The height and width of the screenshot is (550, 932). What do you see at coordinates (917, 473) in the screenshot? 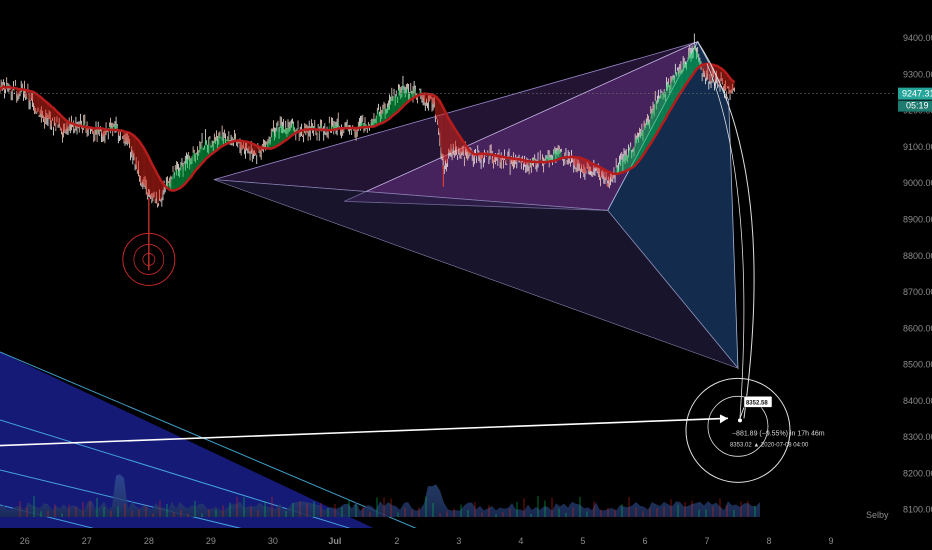
I see `price-tick: 8200.00` at bounding box center [917, 473].